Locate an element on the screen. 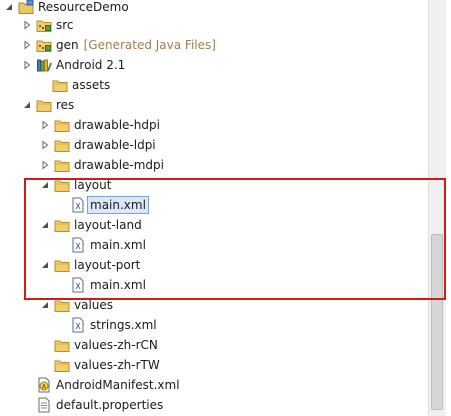 Image resolution: width=451 pixels, height=416 pixels. manifest-file-icon: A is located at coordinates (44, 385).